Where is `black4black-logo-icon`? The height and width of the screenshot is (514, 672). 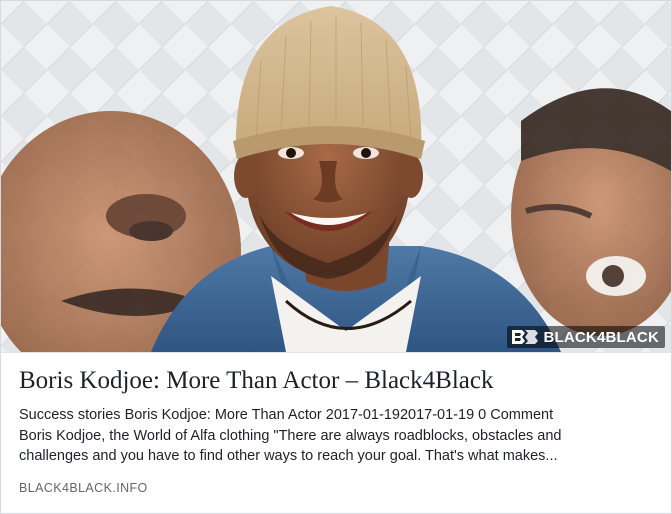 black4black-logo-icon is located at coordinates (525, 337).